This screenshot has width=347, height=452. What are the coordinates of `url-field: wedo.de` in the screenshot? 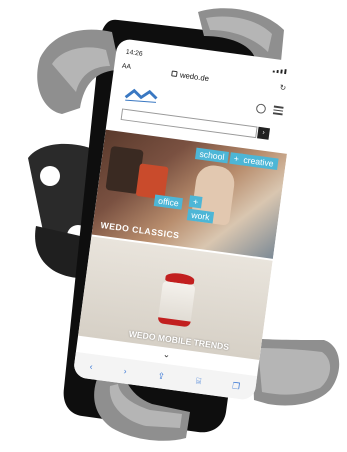 It's located at (190, 77).